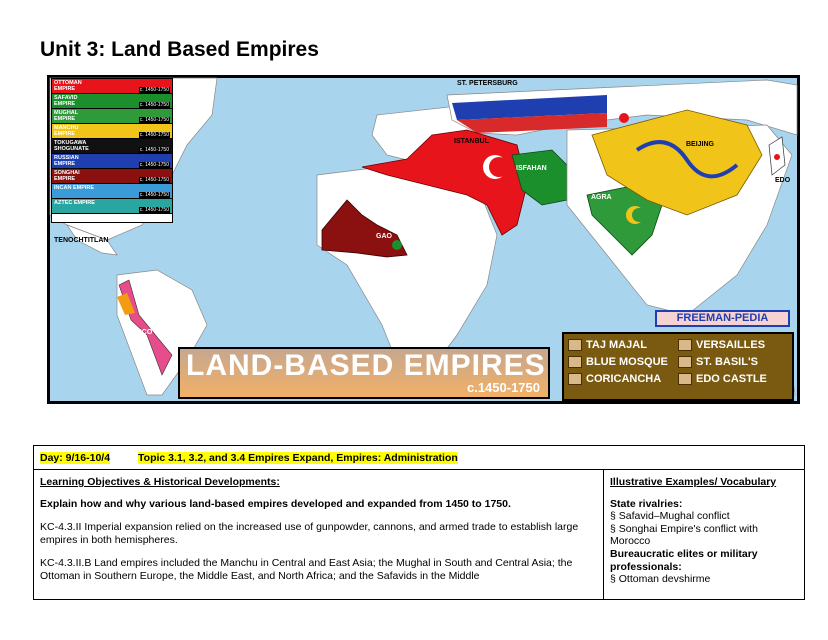 This screenshot has height=640, width=828. I want to click on banner-dates: c.1450-1750, so click(503, 387).